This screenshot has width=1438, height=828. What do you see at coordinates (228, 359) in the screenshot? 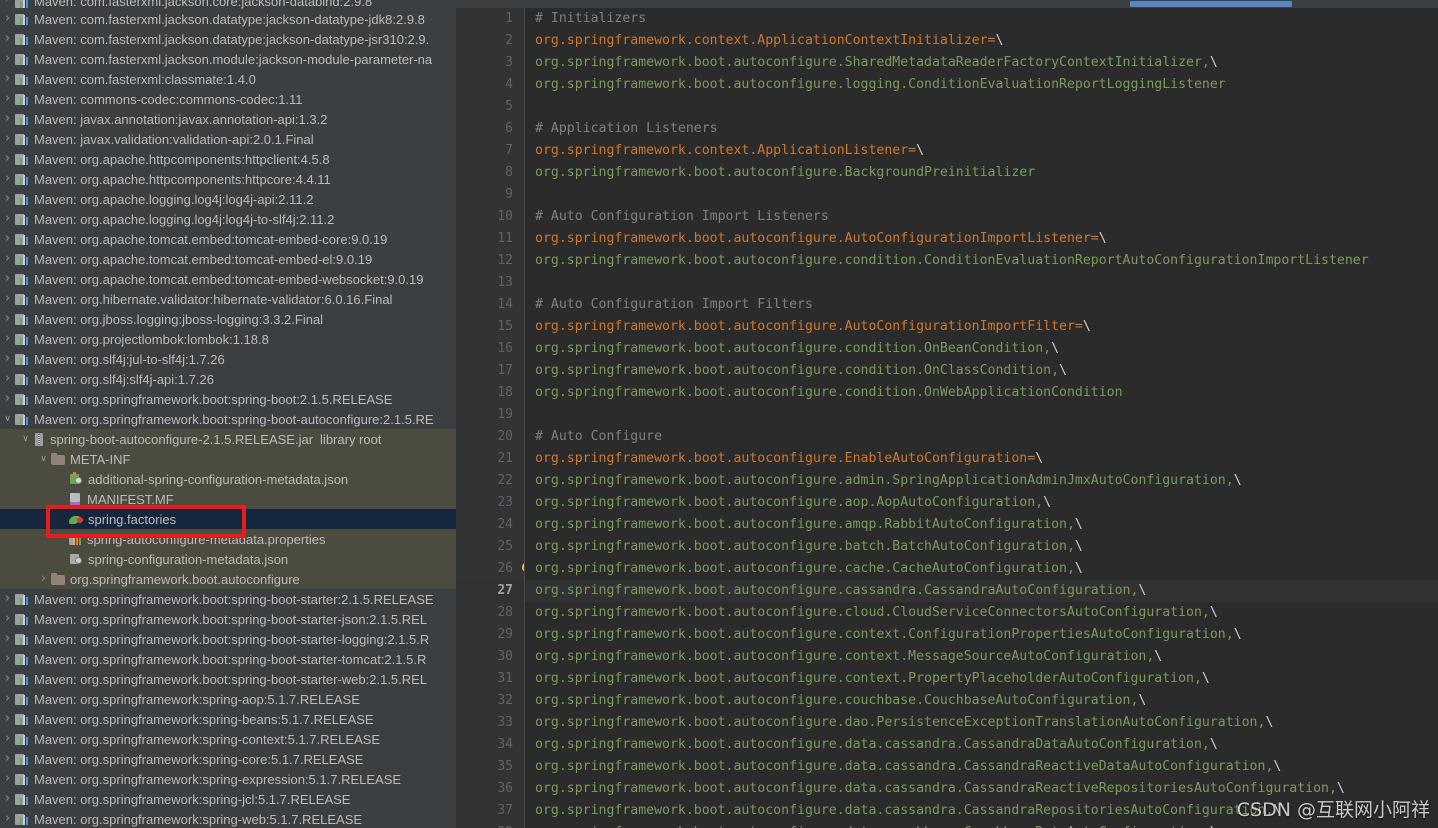
I see `tree-row: › Maven: org.slf4j:jul-to-slf4j:1.7.26` at bounding box center [228, 359].